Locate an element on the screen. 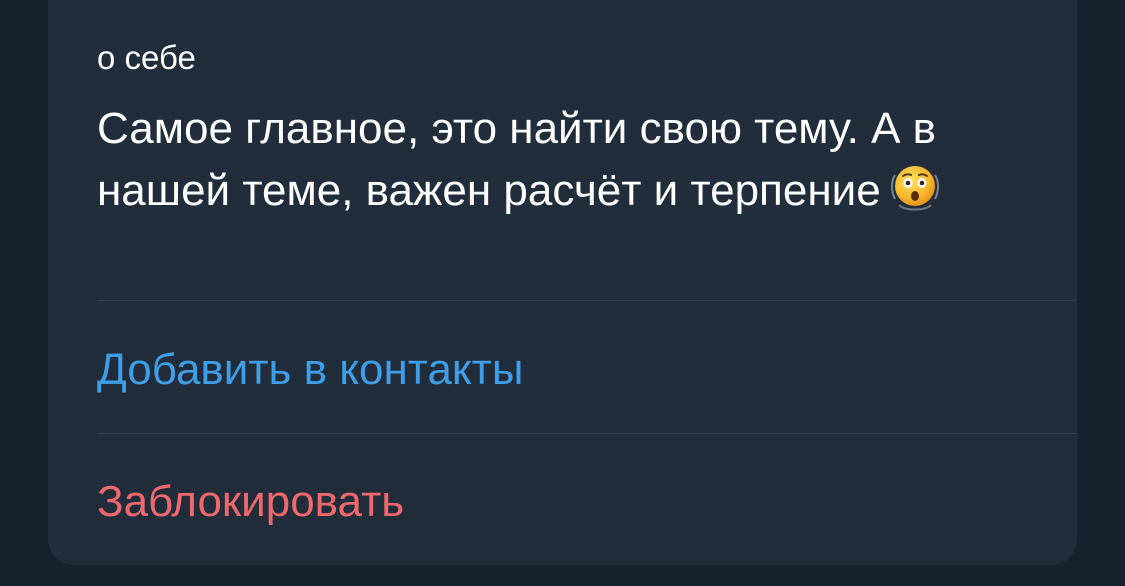 The height and width of the screenshot is (586, 1125). block-user-button: Заблокировать is located at coordinates (250, 502).